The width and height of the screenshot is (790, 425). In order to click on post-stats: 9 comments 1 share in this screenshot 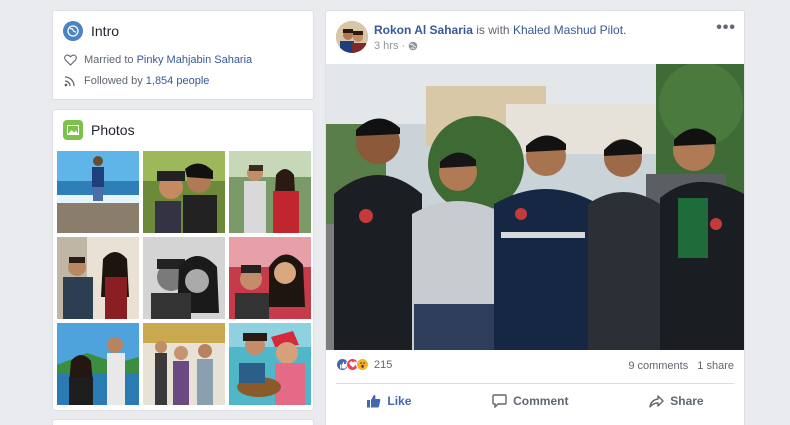, I will do `click(678, 366)`.